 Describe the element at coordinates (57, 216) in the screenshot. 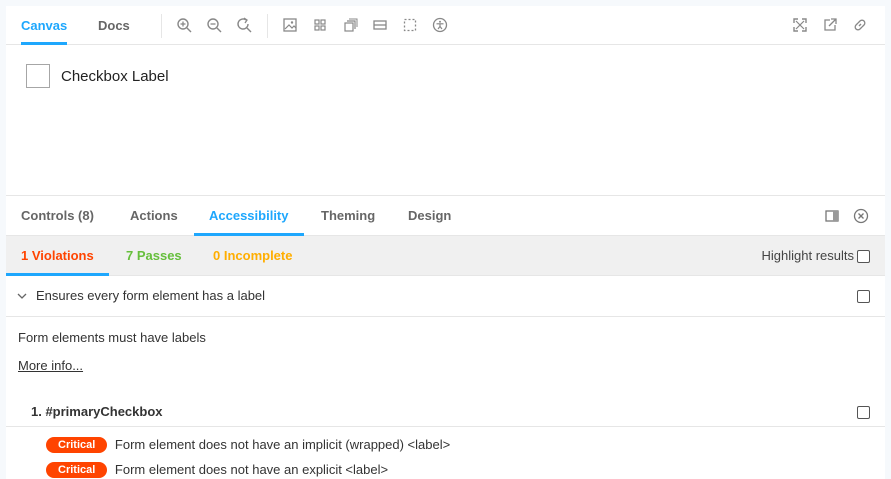

I see `tab-controls: Controls (8)` at that location.